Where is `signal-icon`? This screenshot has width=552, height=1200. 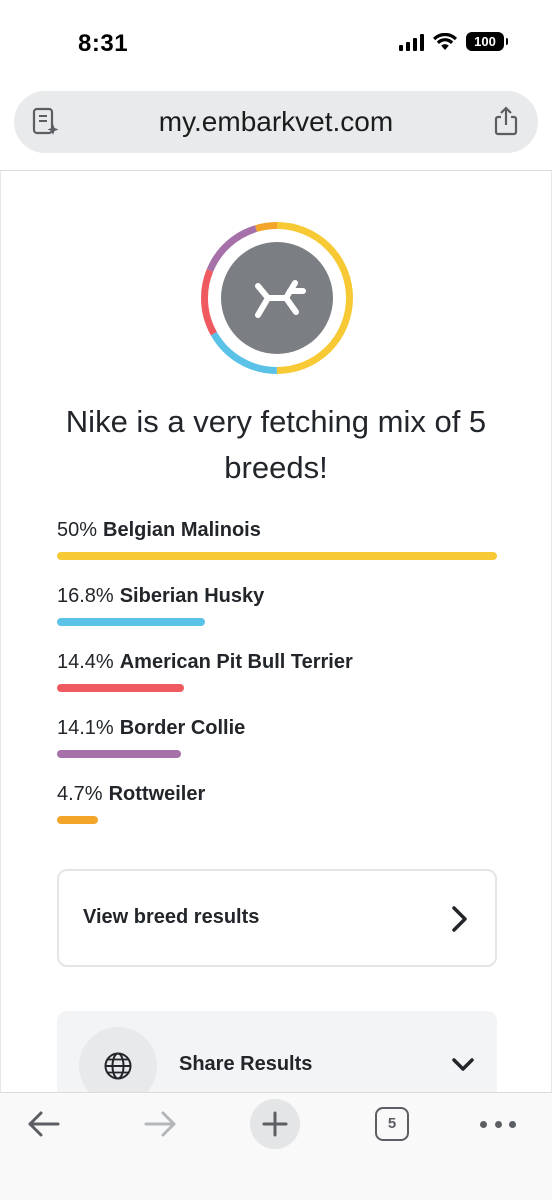 signal-icon is located at coordinates (411, 42).